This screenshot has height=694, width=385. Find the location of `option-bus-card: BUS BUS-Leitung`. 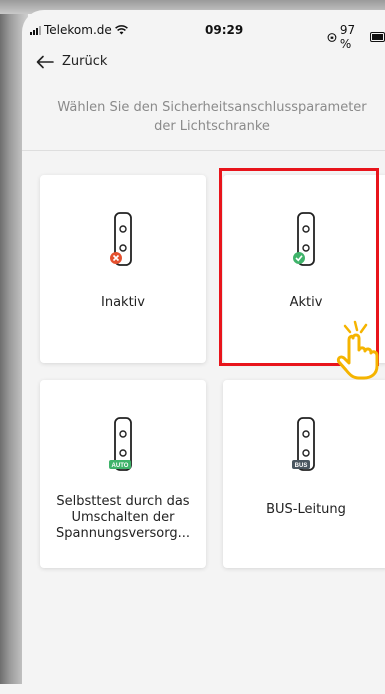

option-bus-card: BUS BUS-Leitung is located at coordinates (304, 474).